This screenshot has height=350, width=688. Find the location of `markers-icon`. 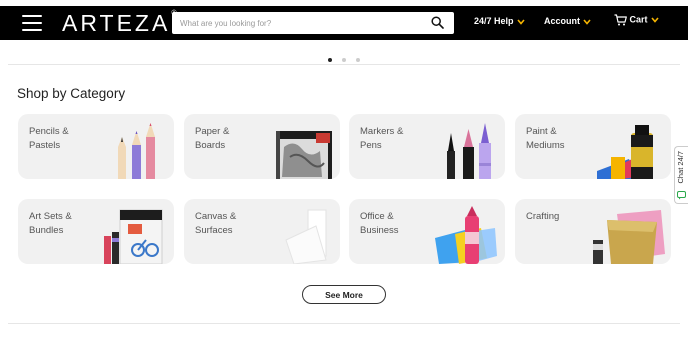

markers-icon is located at coordinates (469, 151).